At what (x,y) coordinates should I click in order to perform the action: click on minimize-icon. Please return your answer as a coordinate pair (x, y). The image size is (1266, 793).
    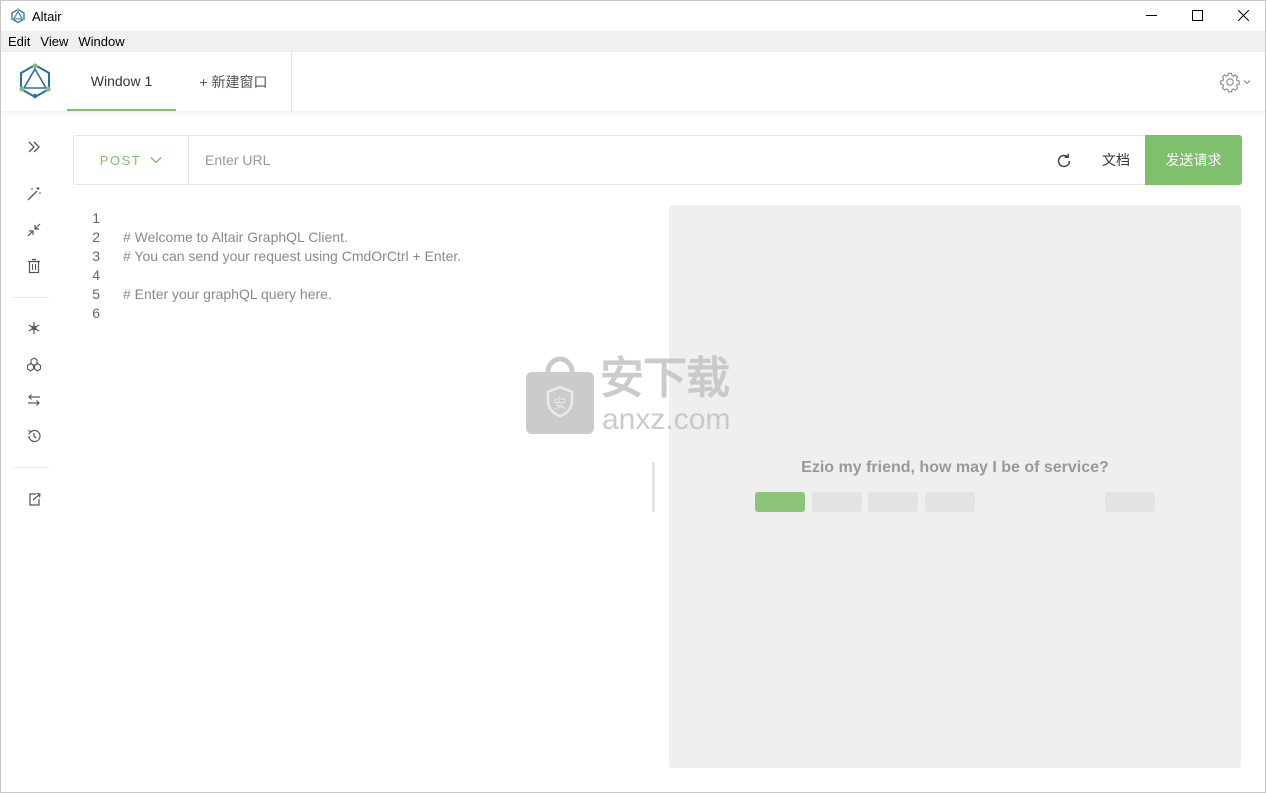
    Looking at the image, I should click on (1151, 15).